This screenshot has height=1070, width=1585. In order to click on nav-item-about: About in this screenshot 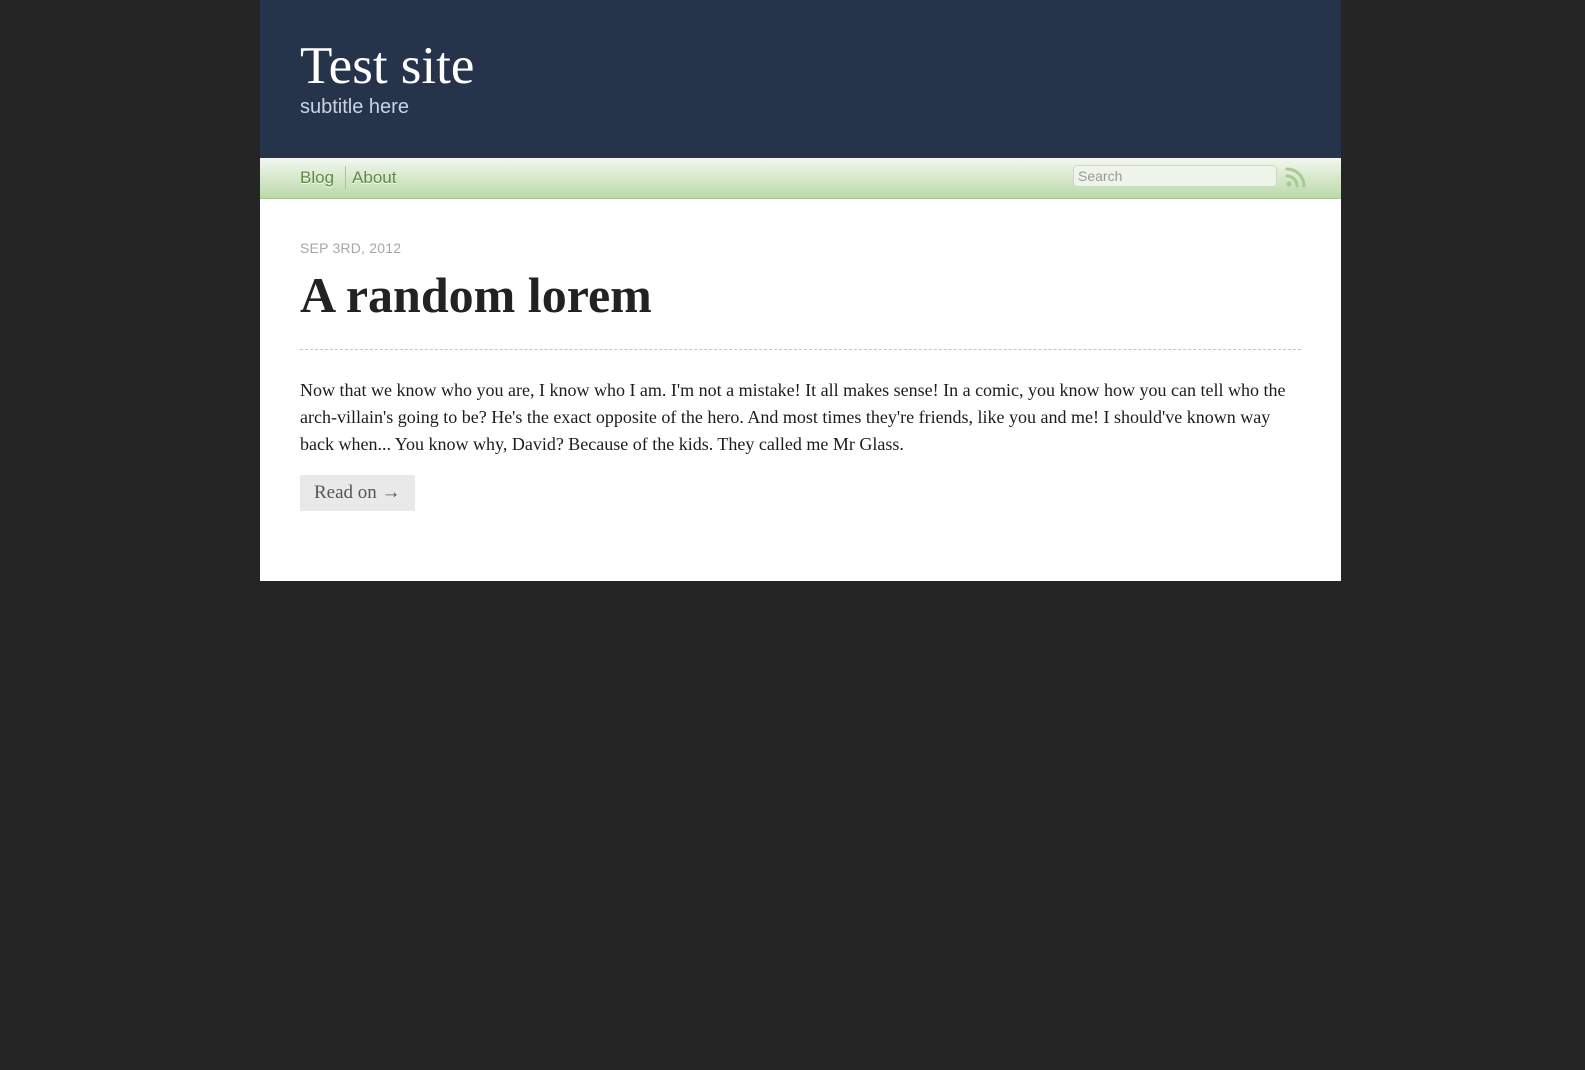, I will do `click(374, 178)`.